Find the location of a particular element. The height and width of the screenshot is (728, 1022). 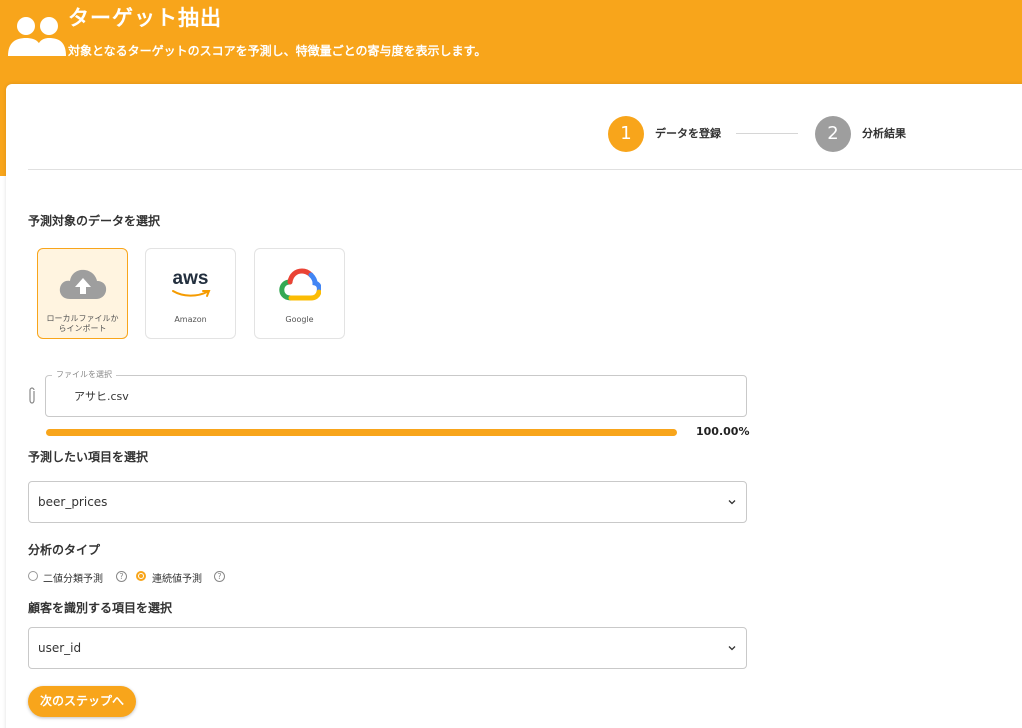

upload-progress-text: 100.00% is located at coordinates (723, 431).